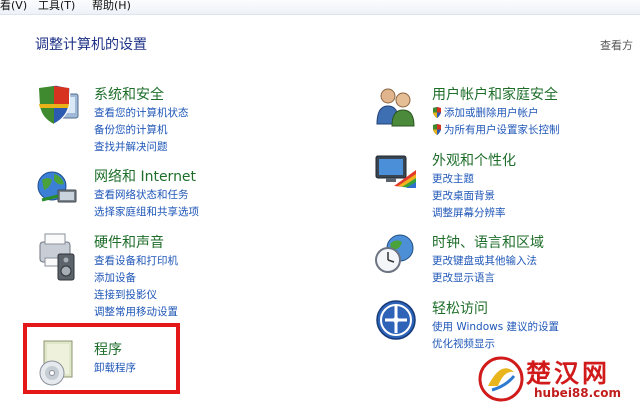  Describe the element at coordinates (145, 176) in the screenshot. I see `category-title-network-internet: 网络和 Internet` at that location.